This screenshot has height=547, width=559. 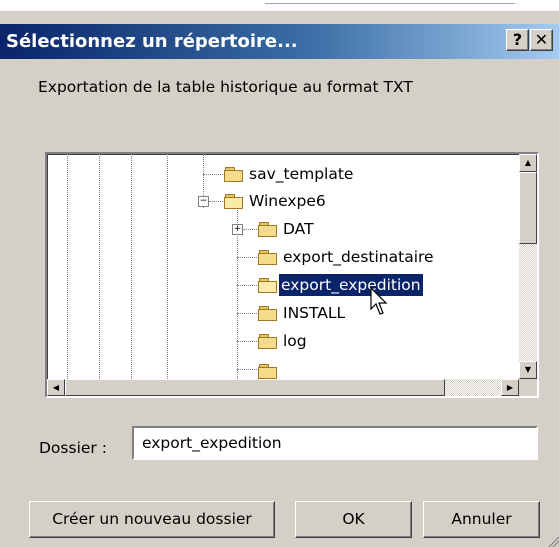 What do you see at coordinates (73, 448) in the screenshot?
I see `folder-field-label: Dossier :` at bounding box center [73, 448].